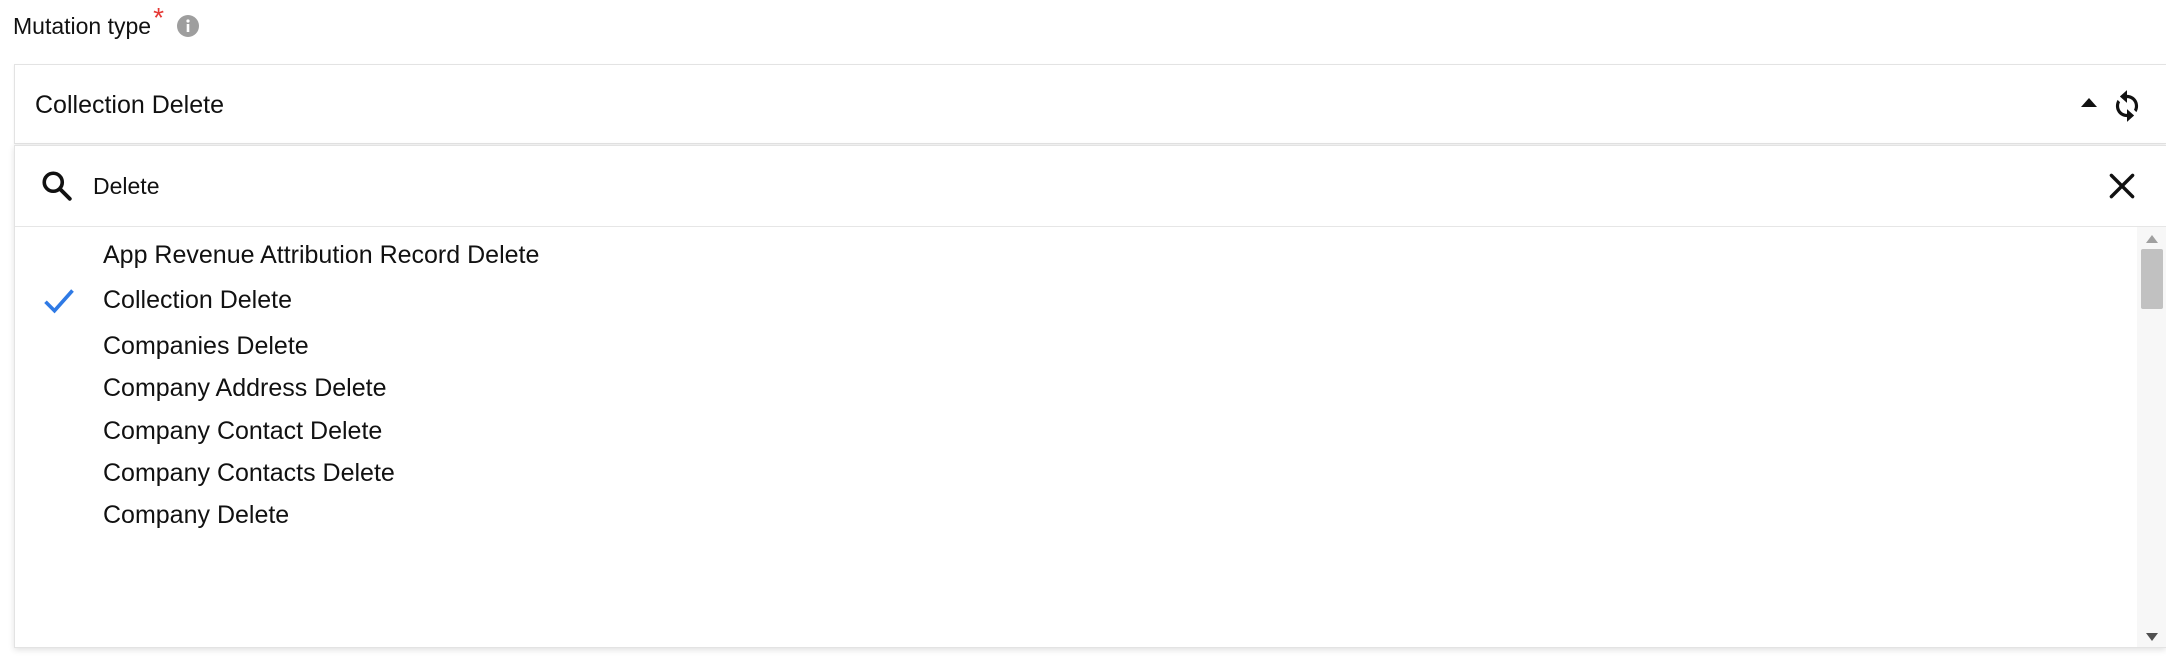 Image resolution: width=2166 pixels, height=656 pixels. I want to click on list-item: App Revenue Attribution Record Delete, so click(1076, 255).